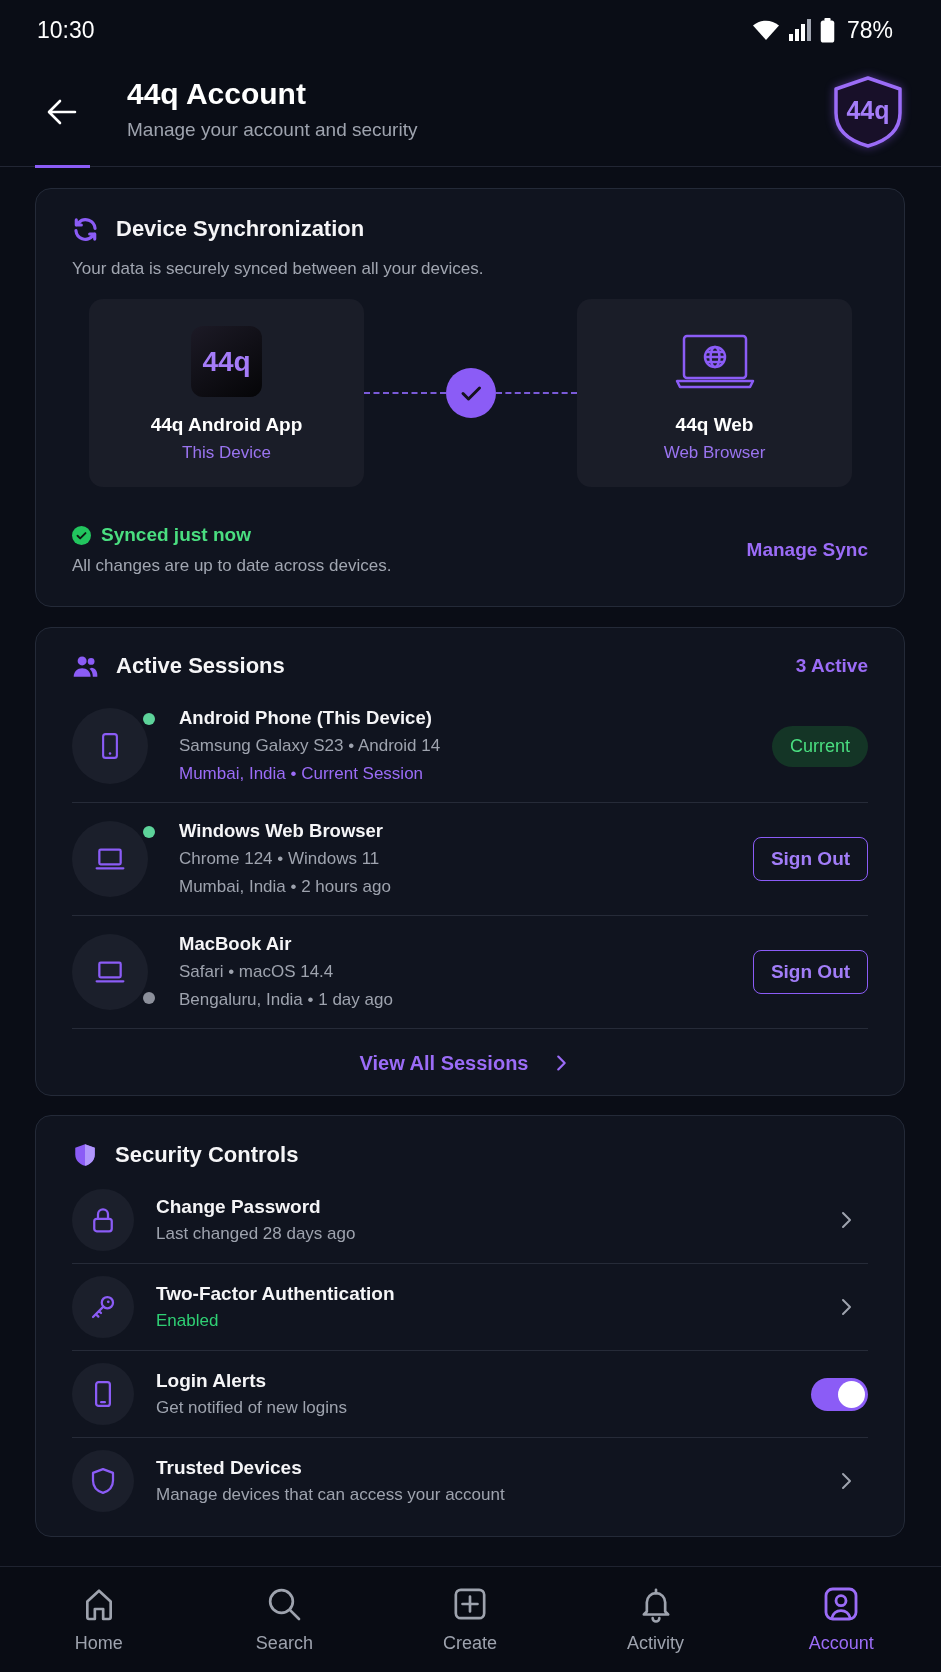  What do you see at coordinates (240, 229) in the screenshot?
I see `card-title: Device Synchronization` at bounding box center [240, 229].